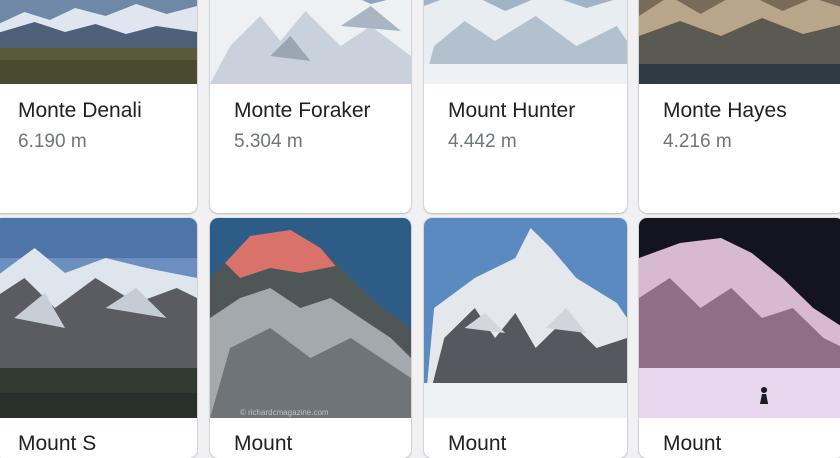 The image size is (840, 458). Describe the element at coordinates (98, 42) in the screenshot. I see `mountain-photo-denali` at that location.